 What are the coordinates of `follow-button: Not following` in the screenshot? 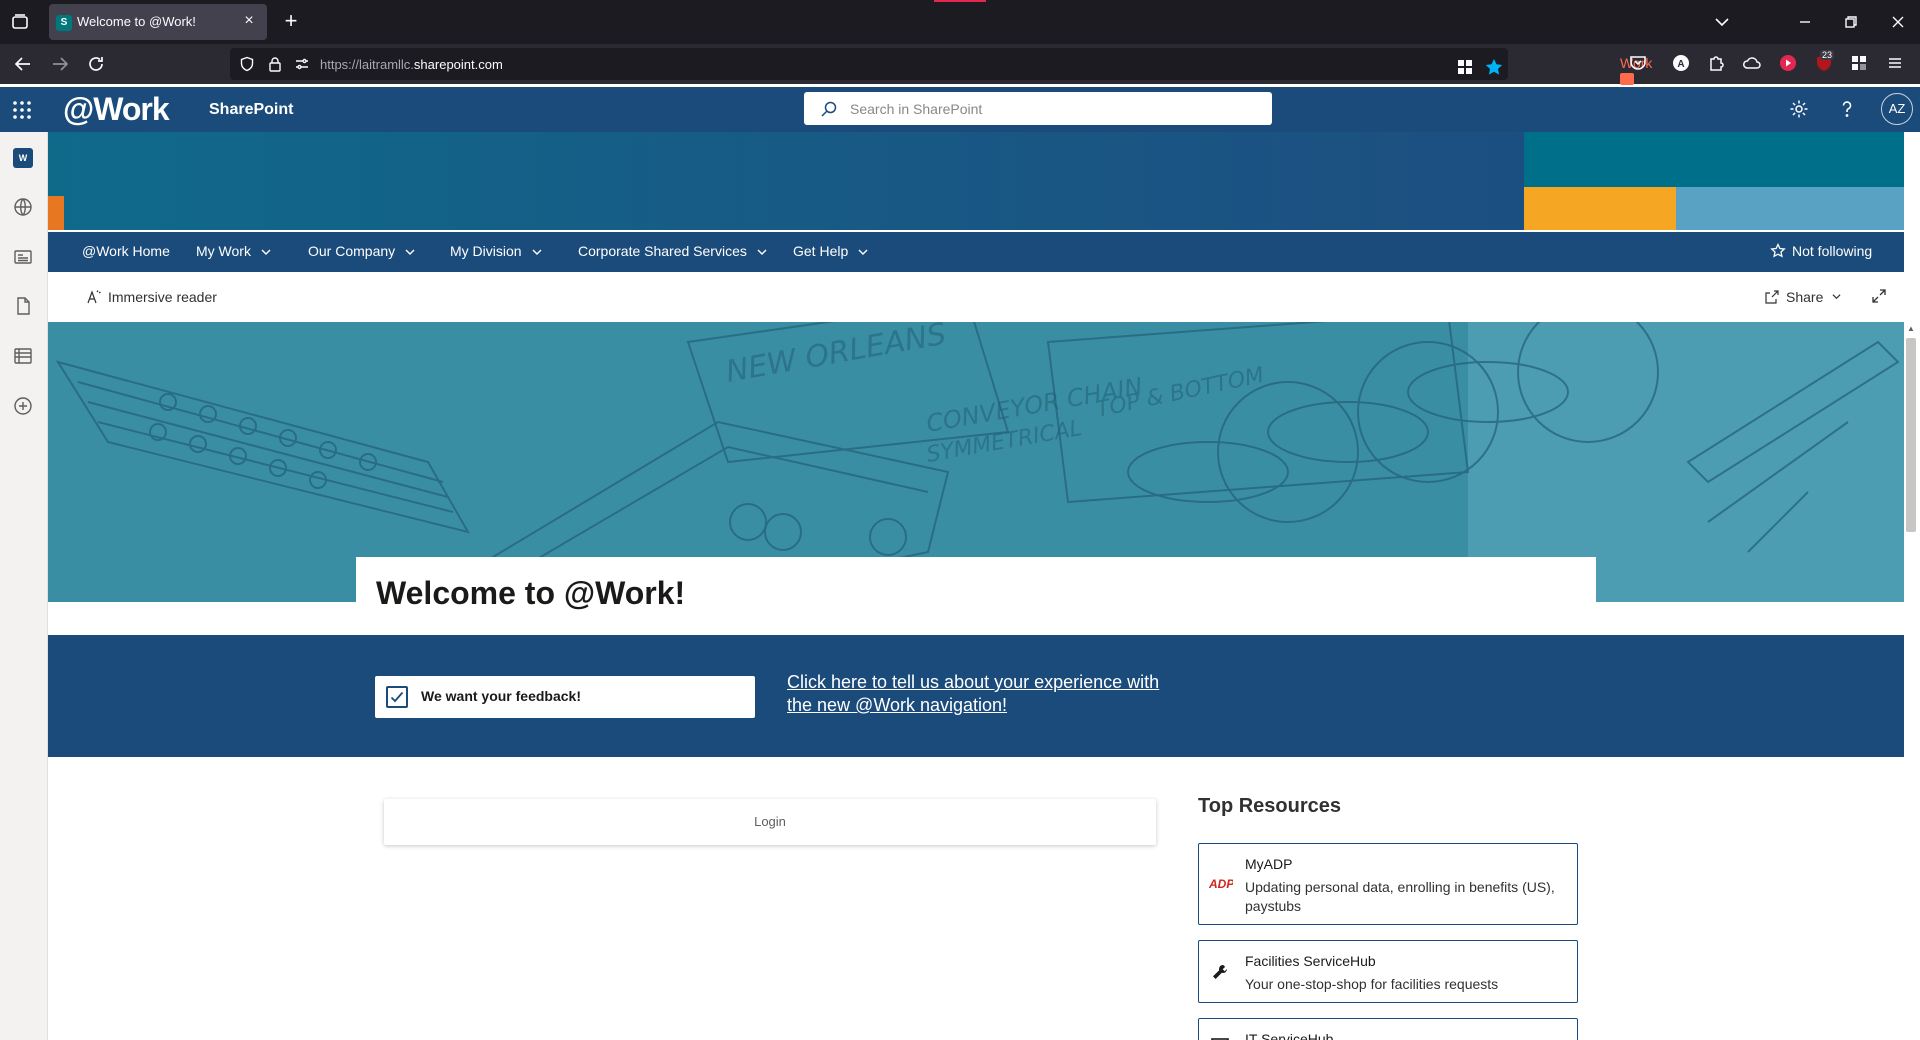 It's located at (1821, 251).